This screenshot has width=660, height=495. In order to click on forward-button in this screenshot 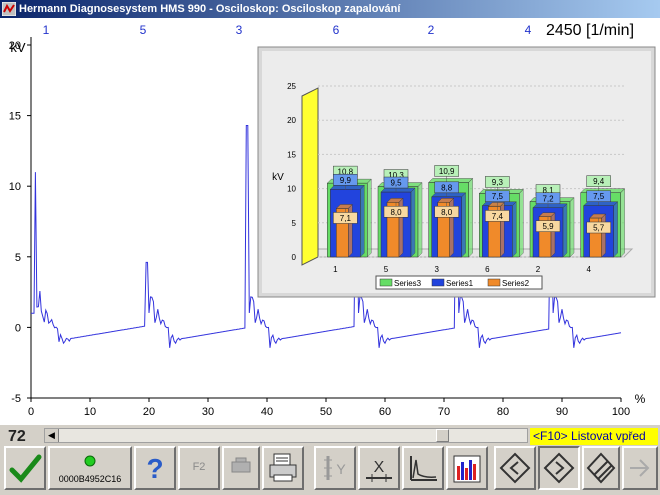, I will do `click(640, 468)`.